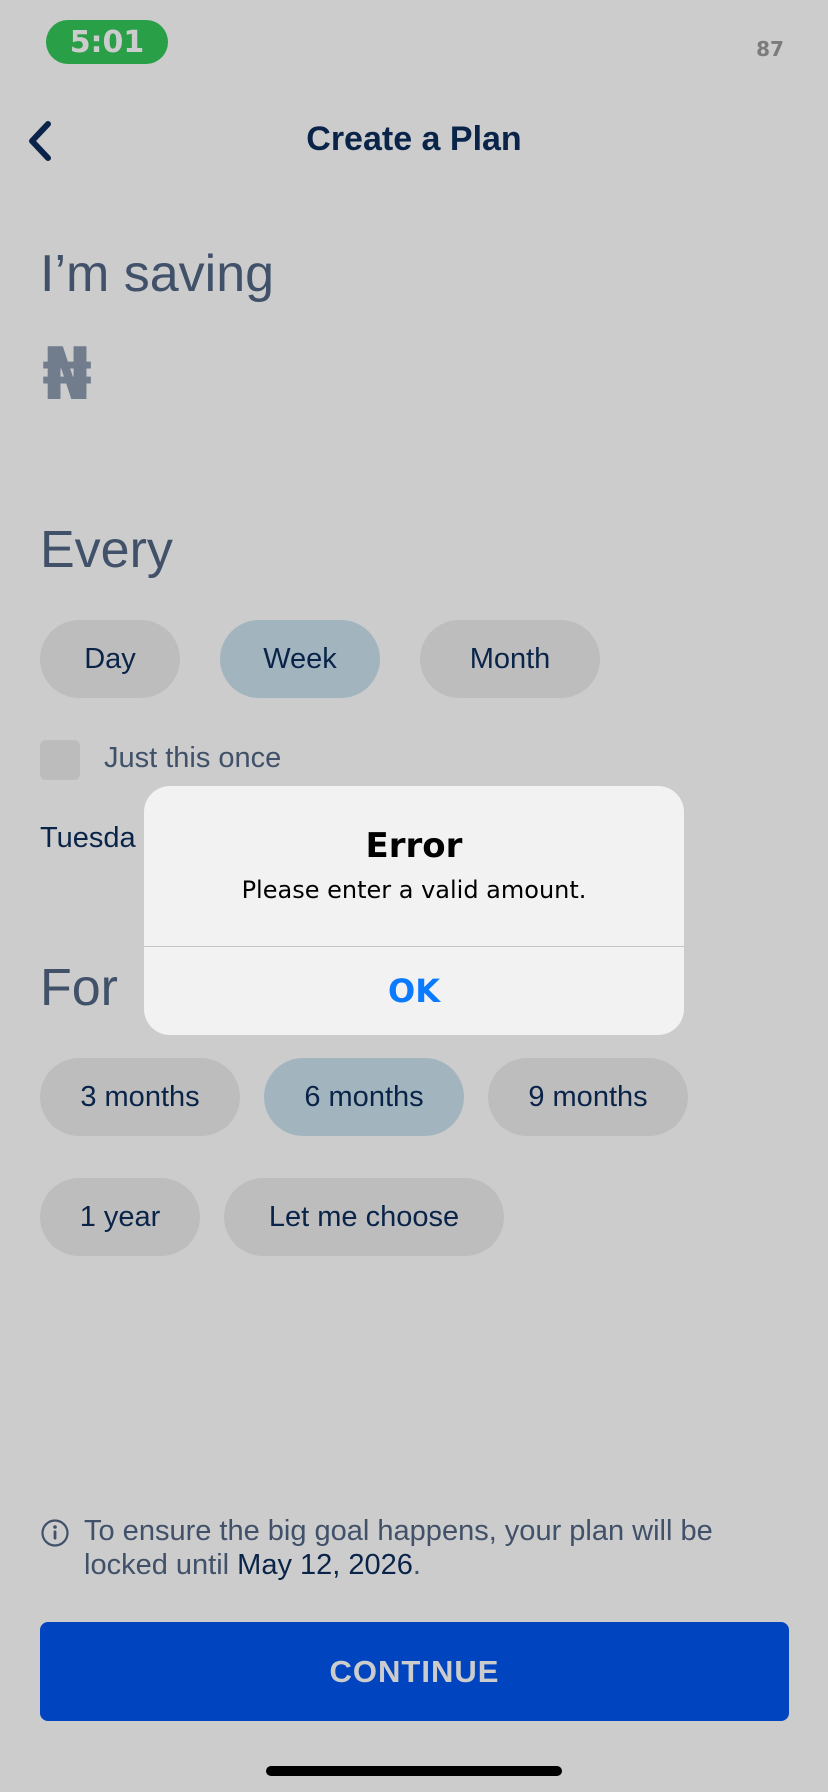 This screenshot has width=828, height=1792. I want to click on error-alert: Error Please enter a valid amount. OK, so click(414, 910).